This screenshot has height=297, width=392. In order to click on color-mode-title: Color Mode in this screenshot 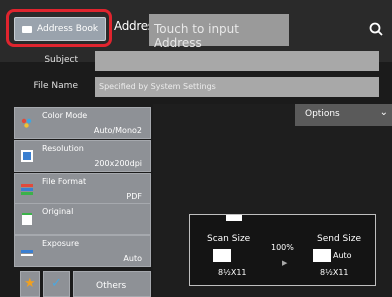, I will do `click(65, 115)`.